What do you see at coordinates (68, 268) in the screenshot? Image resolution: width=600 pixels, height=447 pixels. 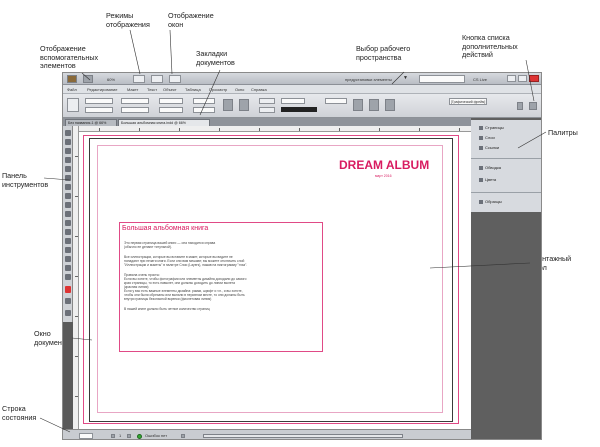 I see `hand-tool-icon` at bounding box center [68, 268].